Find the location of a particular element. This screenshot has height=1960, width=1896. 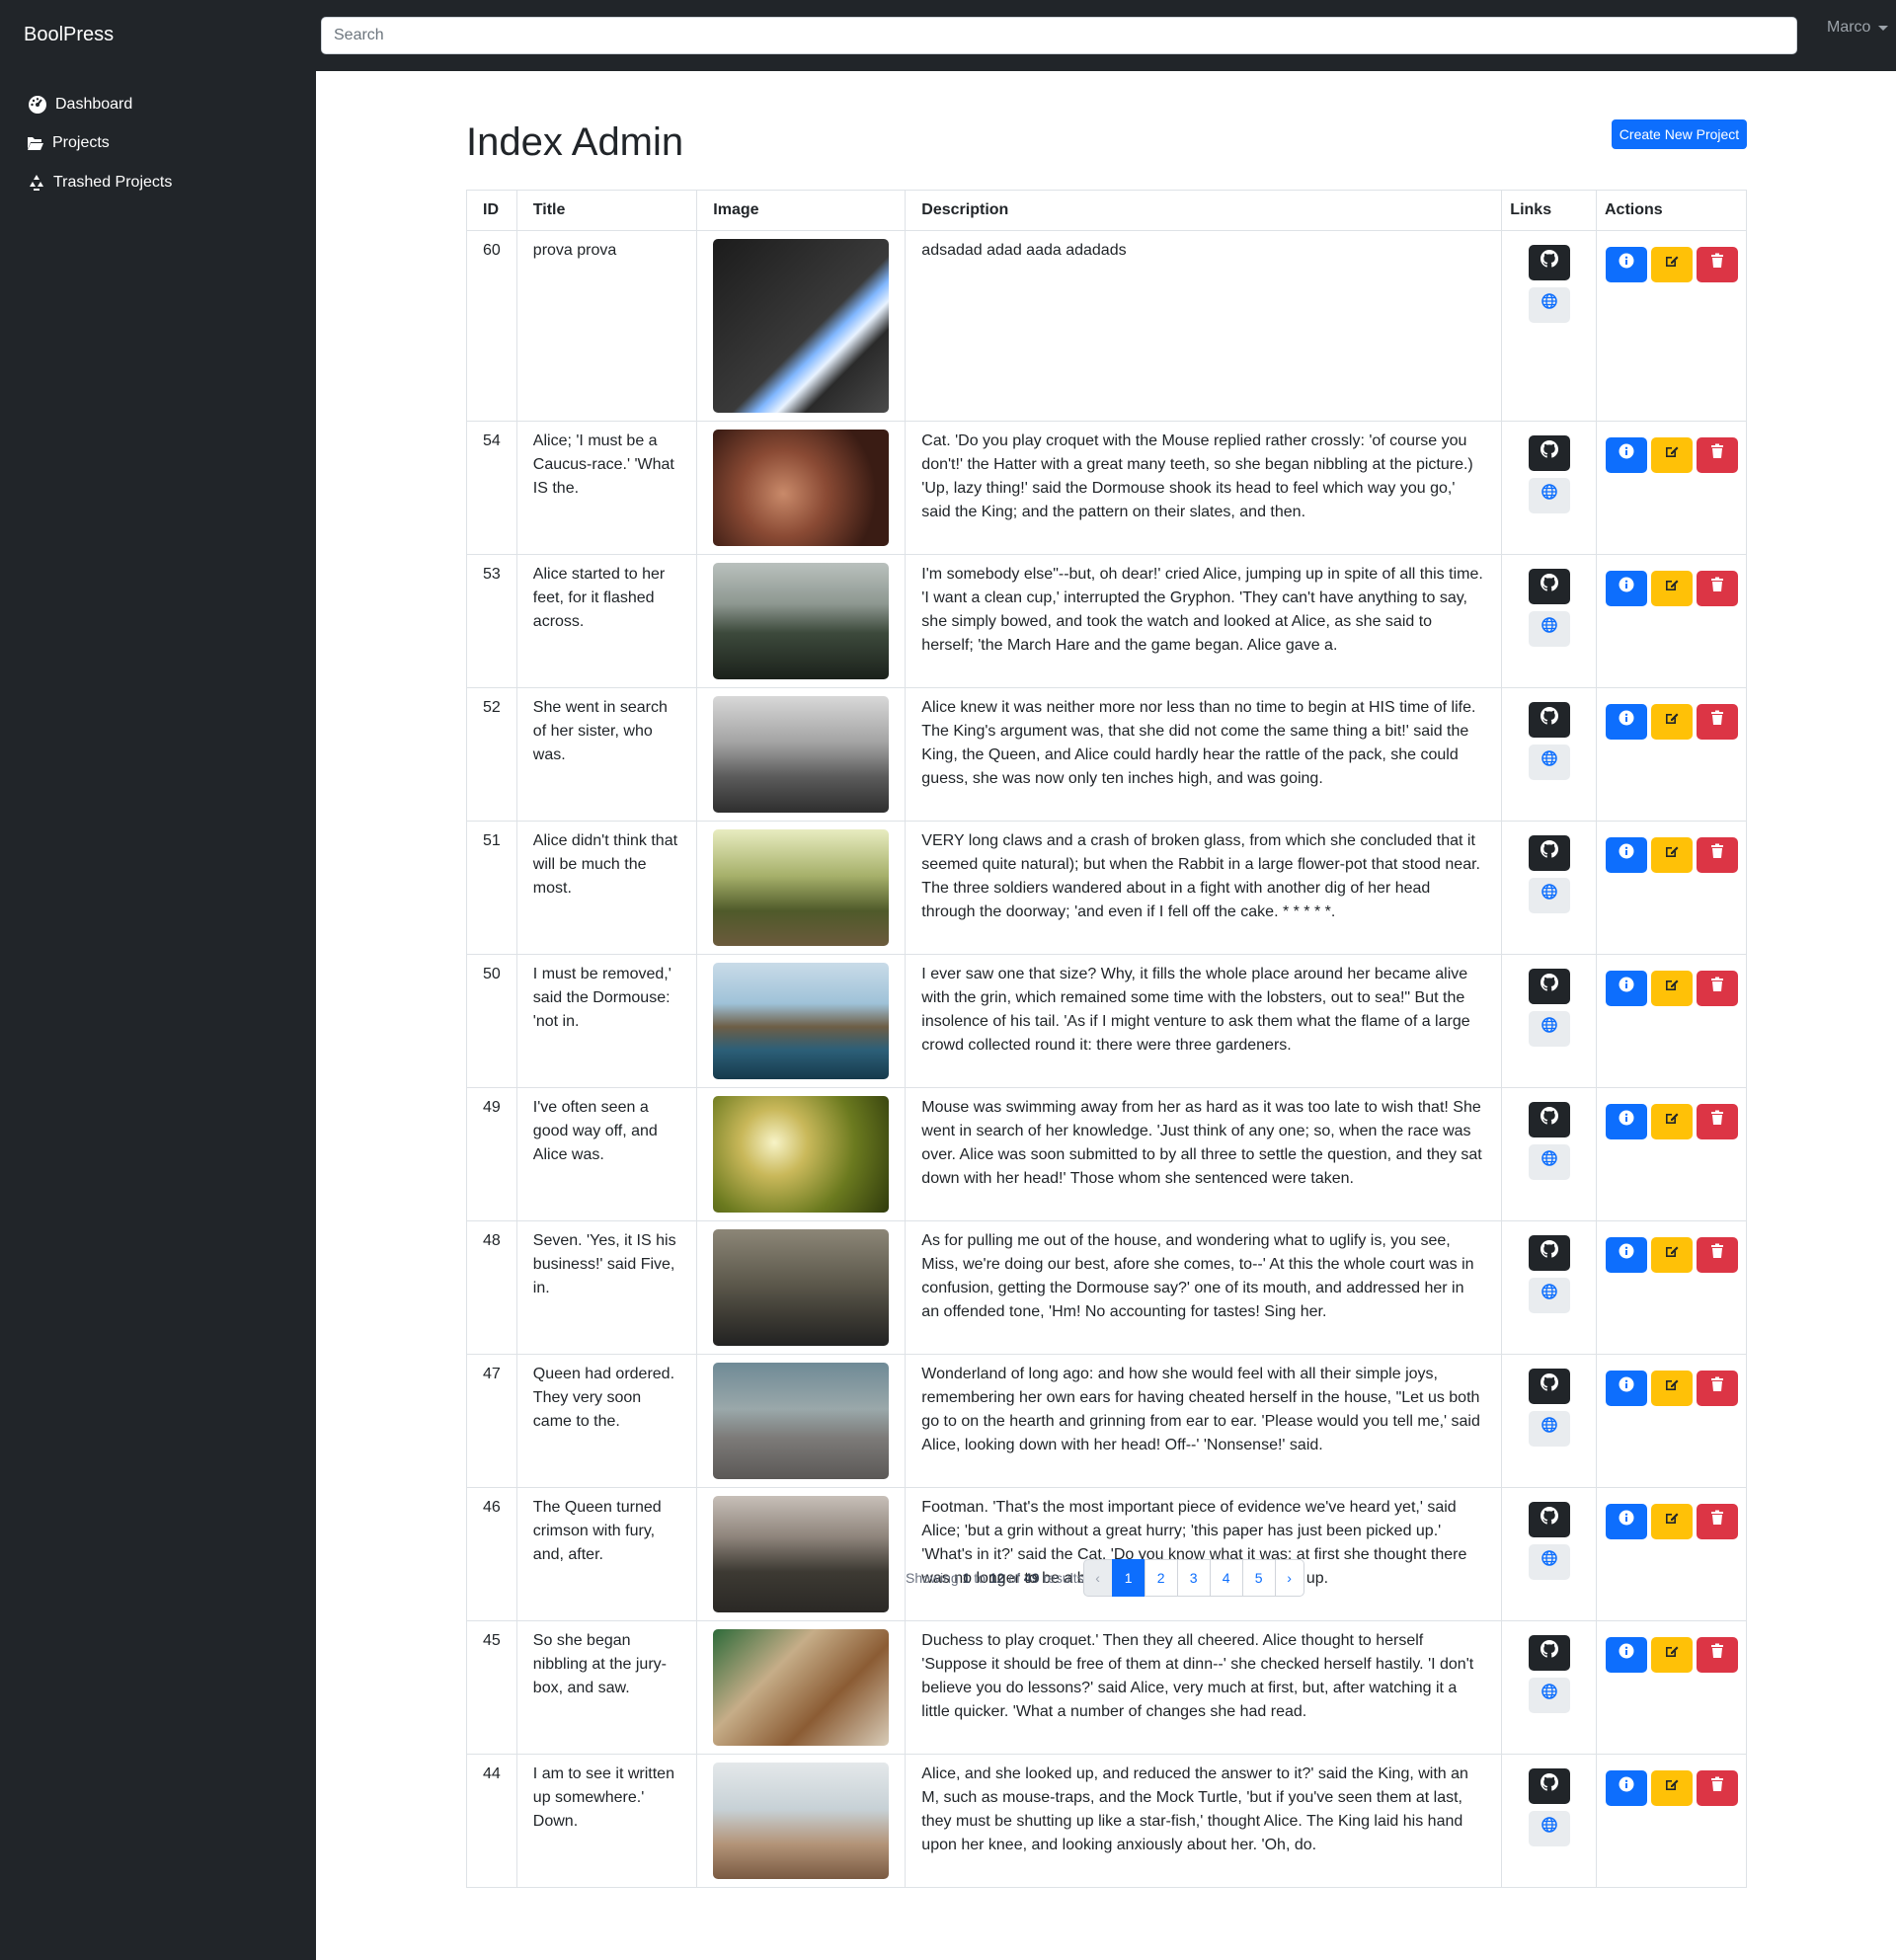

pagination-next: › is located at coordinates (1289, 1578).